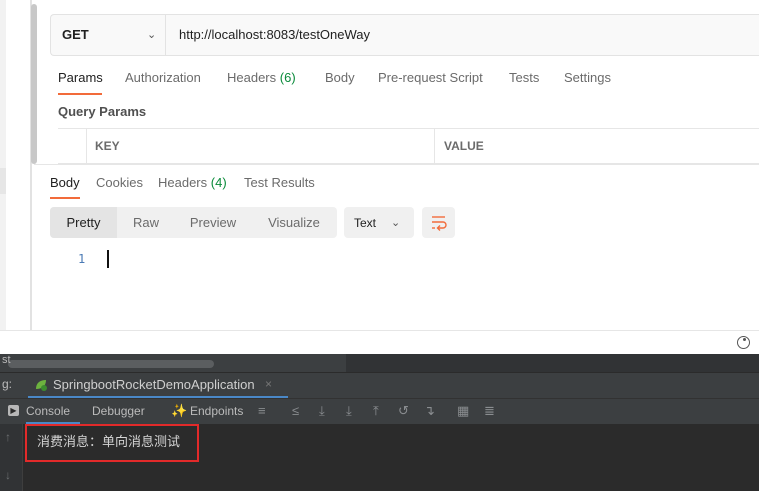 This screenshot has height=491, width=759. I want to click on run-to-cursor-icon: ↴, so click(429, 411).